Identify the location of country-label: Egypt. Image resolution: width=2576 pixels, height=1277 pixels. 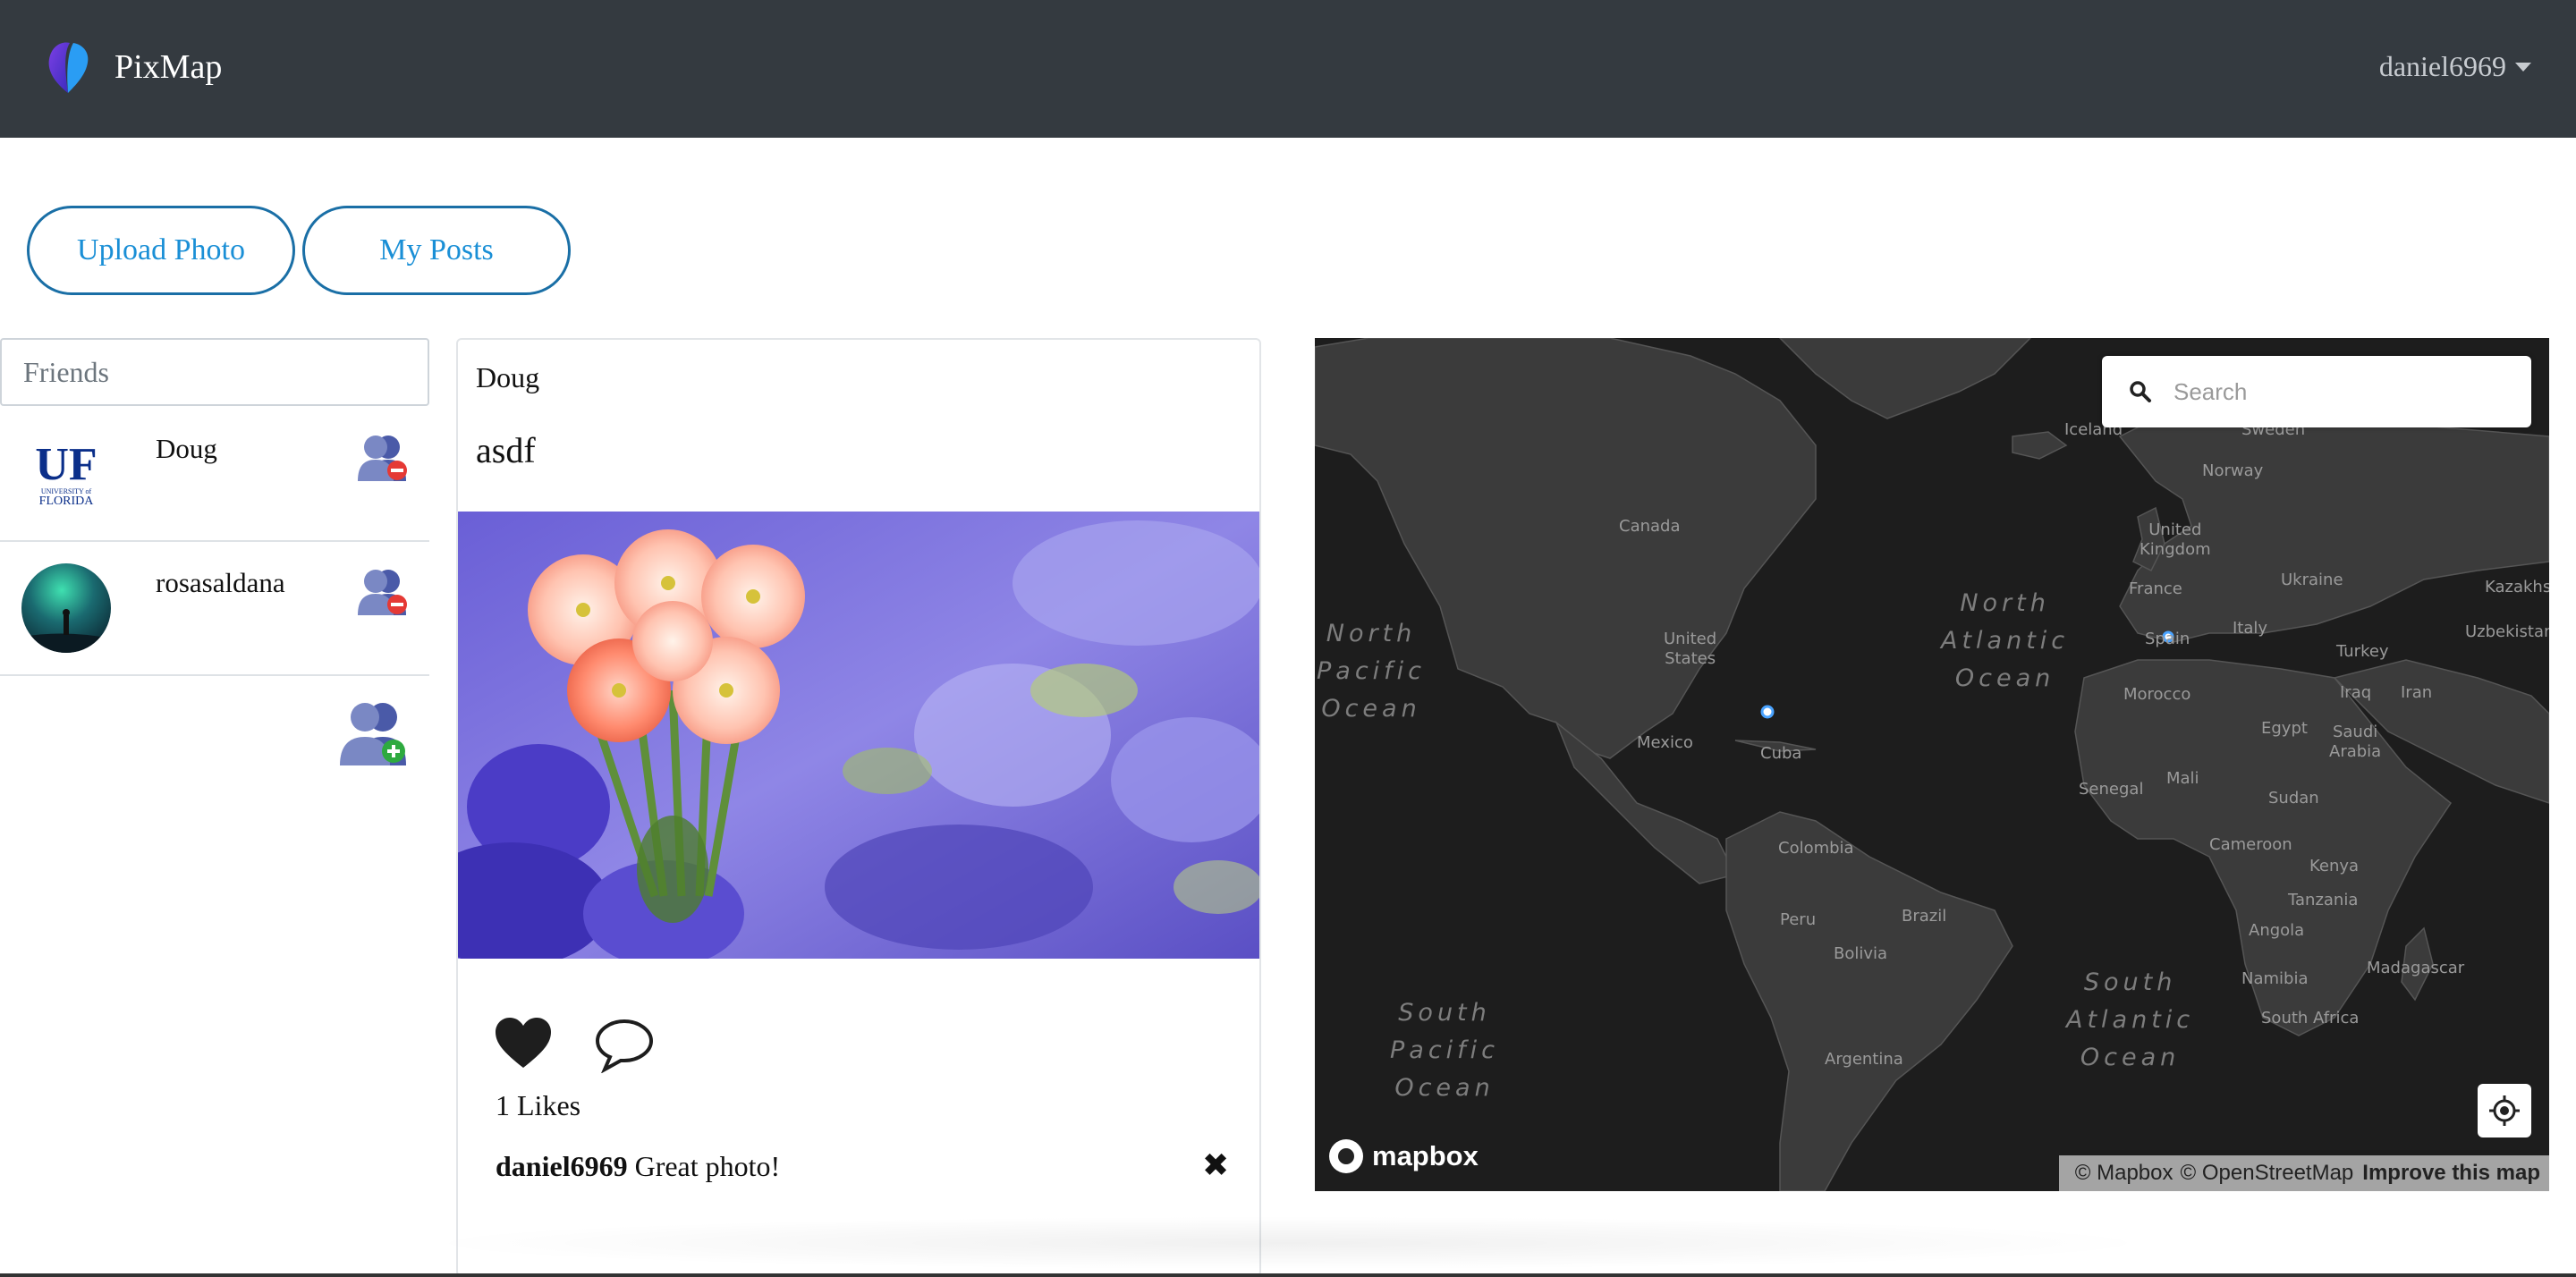
(2284, 728).